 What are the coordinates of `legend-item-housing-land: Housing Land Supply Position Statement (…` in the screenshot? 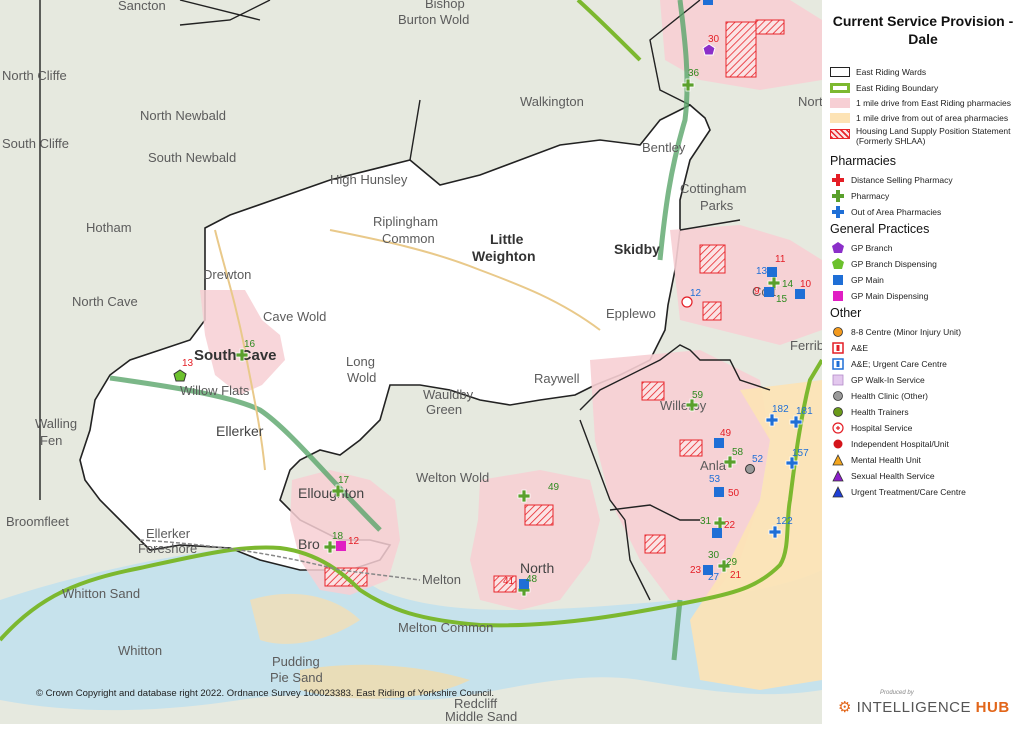 It's located at (923, 138).